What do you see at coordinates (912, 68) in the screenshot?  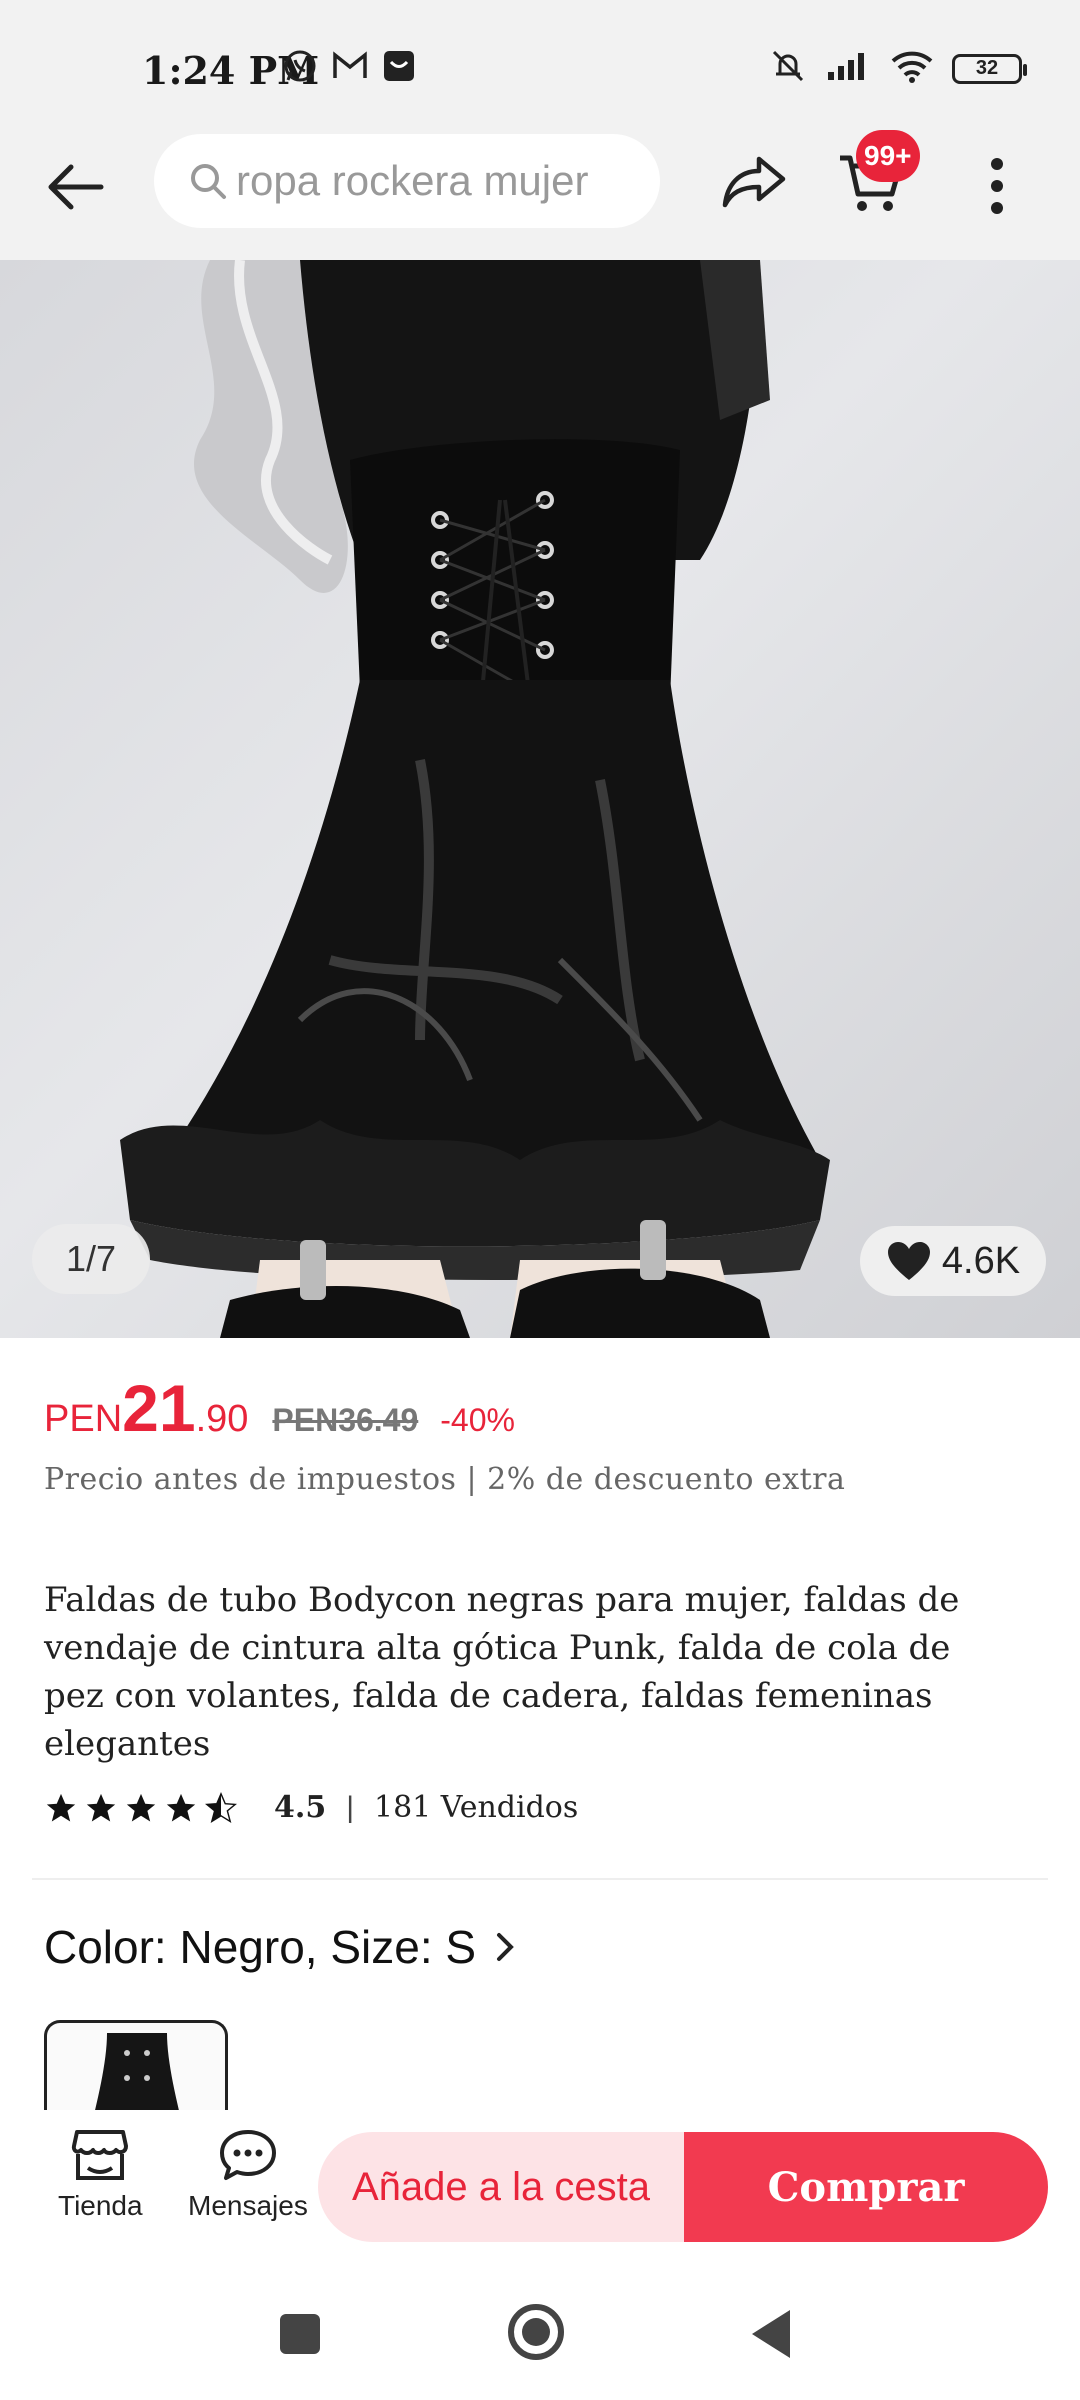 I see `wifi-icon` at bounding box center [912, 68].